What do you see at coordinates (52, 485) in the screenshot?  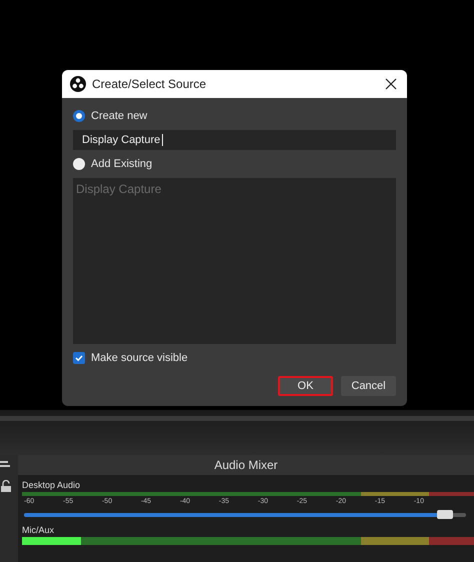 I see `channel-name: Desktop Audio` at bounding box center [52, 485].